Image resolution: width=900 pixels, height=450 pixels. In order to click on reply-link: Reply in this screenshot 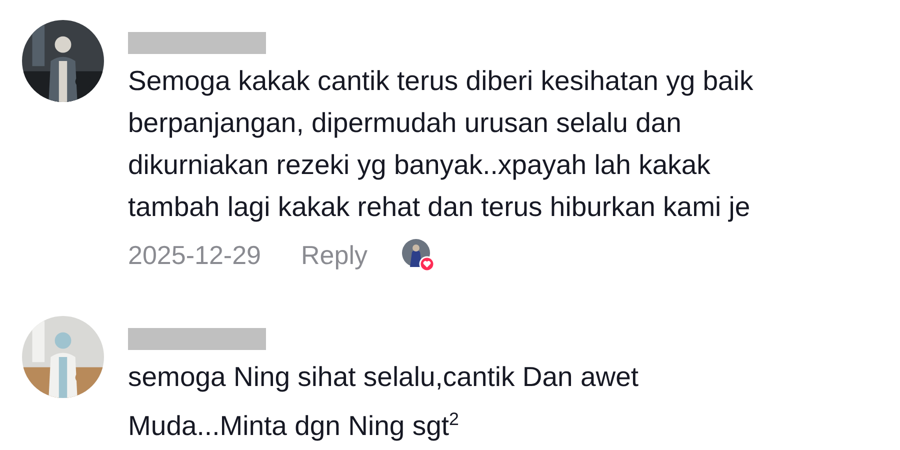, I will do `click(334, 255)`.